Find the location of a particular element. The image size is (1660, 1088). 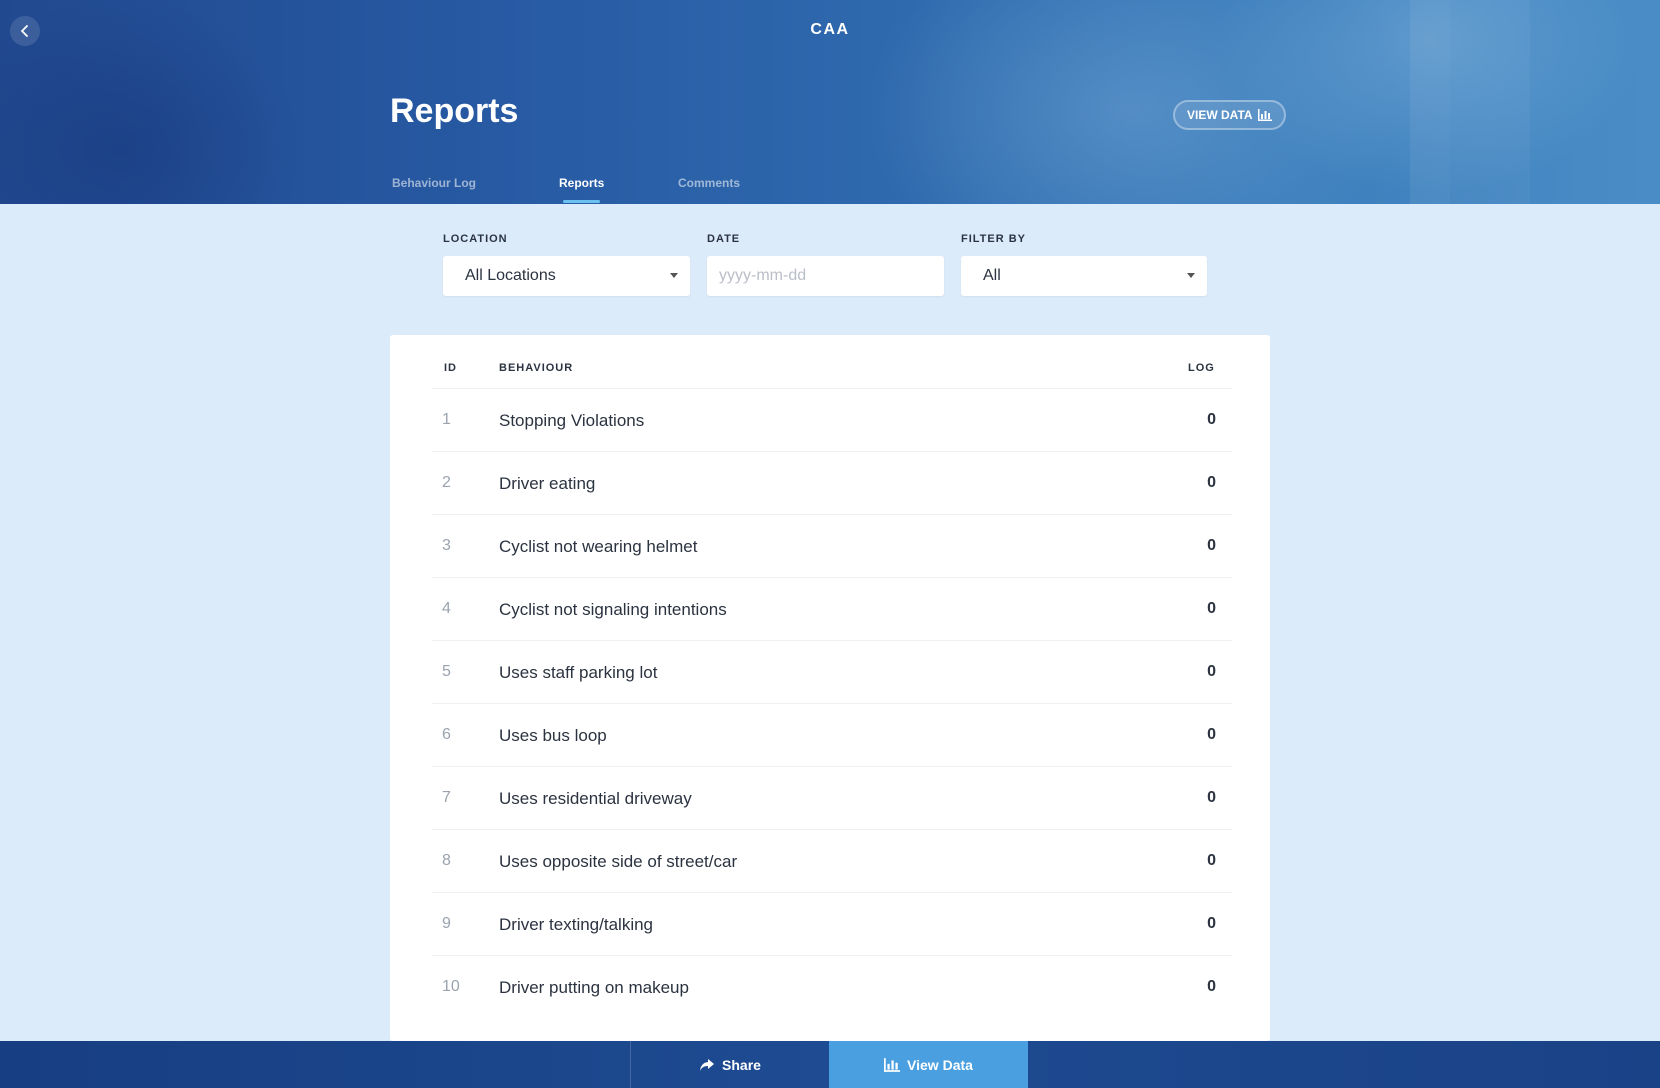

view-data-header-label: VIEW DATA is located at coordinates (1220, 115).